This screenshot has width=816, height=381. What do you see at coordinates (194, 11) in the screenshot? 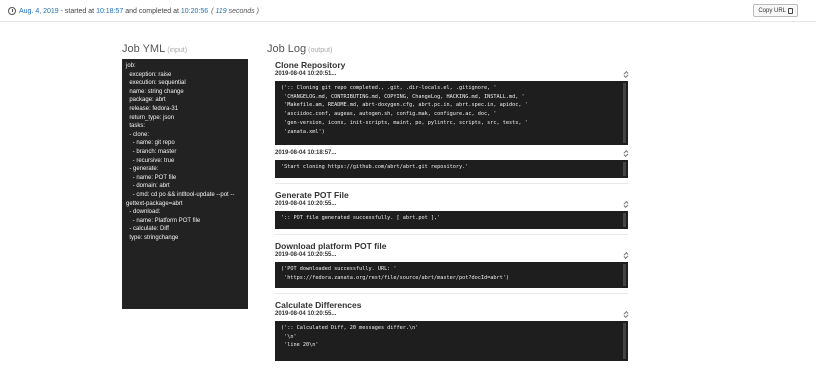
I see `end-time-link: 10:20:56` at bounding box center [194, 11].